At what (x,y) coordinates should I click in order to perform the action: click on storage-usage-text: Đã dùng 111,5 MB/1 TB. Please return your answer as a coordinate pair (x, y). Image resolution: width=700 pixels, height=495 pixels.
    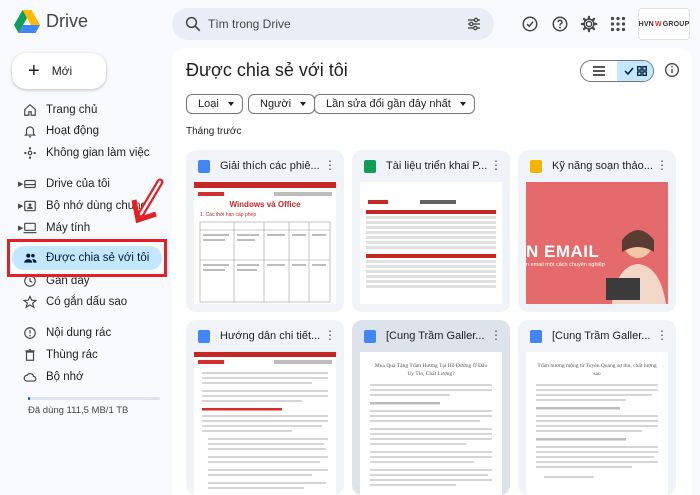
    Looking at the image, I should click on (78, 410).